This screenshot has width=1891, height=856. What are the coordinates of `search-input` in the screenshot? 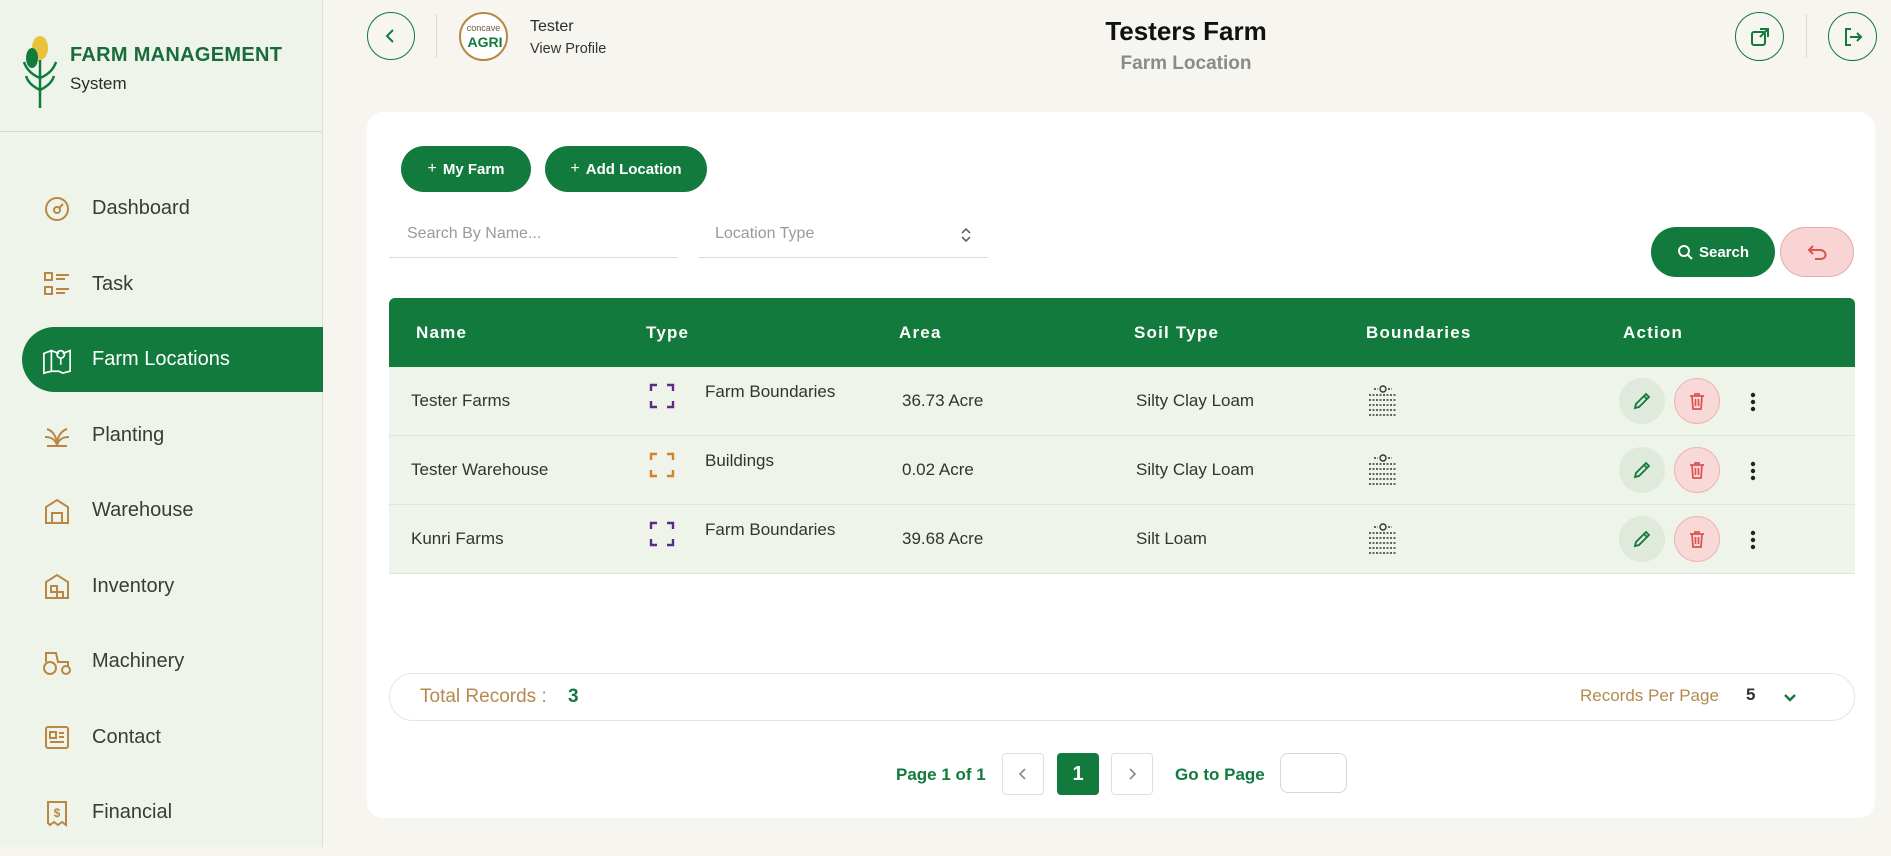 It's located at (541, 233).